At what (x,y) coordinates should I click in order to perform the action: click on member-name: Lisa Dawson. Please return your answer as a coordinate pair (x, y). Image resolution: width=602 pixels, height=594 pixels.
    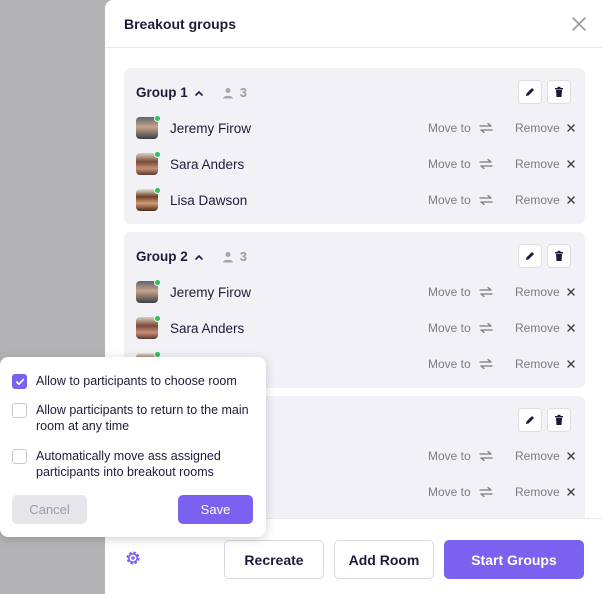
    Looking at the image, I should click on (209, 200).